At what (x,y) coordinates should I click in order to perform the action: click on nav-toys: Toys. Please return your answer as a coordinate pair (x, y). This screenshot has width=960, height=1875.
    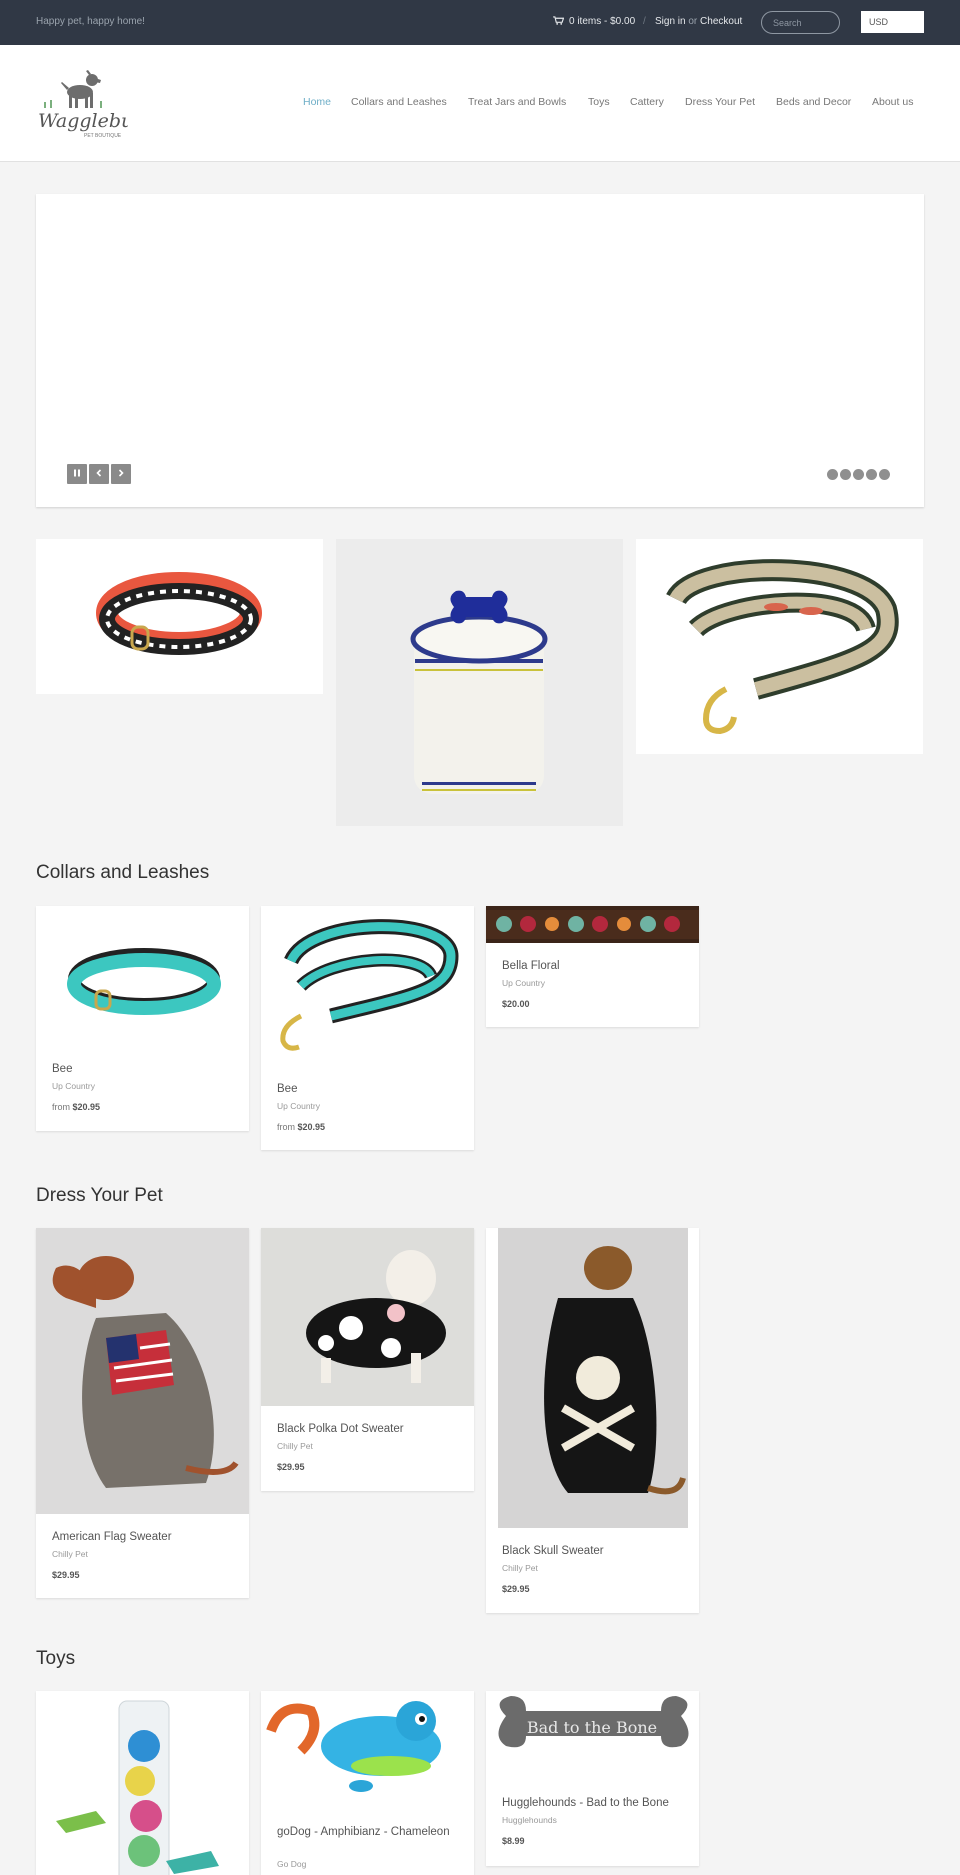
    Looking at the image, I should click on (599, 102).